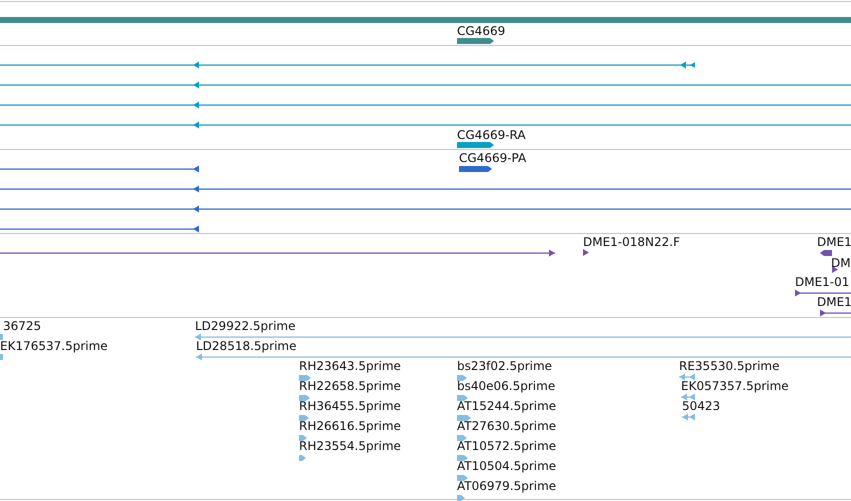 Image resolution: width=851 pixels, height=501 pixels. I want to click on feature-label: RE35530.5prime, so click(729, 366).